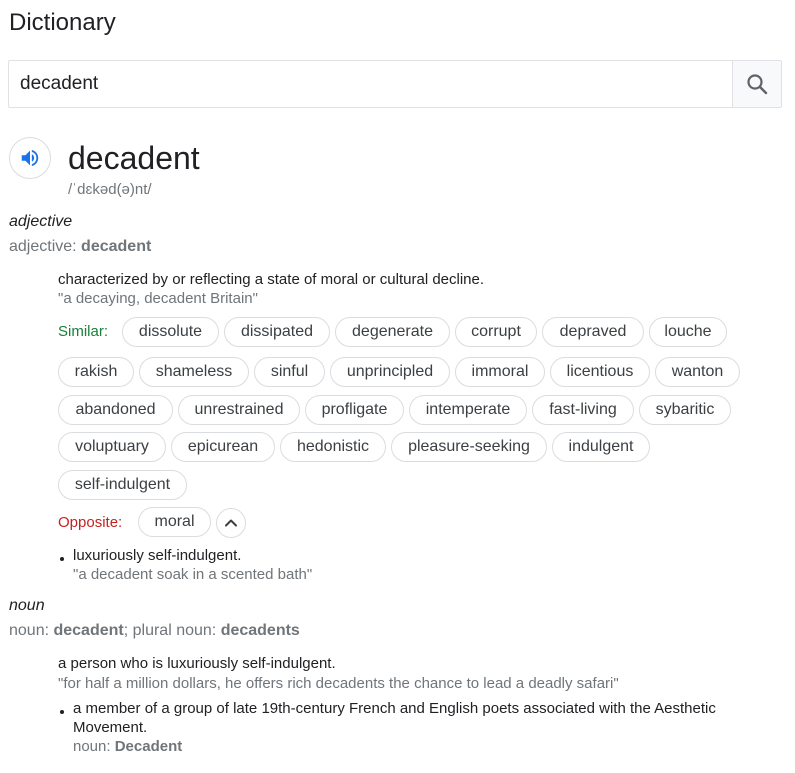 The width and height of the screenshot is (795, 773). I want to click on similar-chip: hedonistic, so click(333, 447).